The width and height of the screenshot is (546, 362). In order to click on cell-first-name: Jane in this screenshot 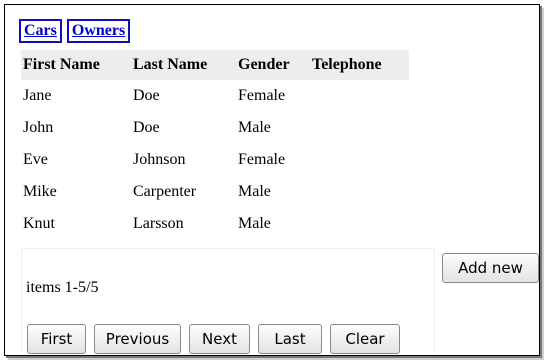, I will do `click(37, 95)`.